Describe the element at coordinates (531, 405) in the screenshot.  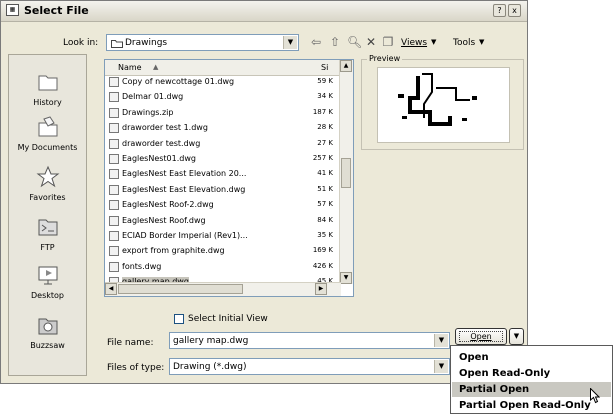
I see `menu-item-partial-open-read-only: Partial Open Read-Only` at that location.